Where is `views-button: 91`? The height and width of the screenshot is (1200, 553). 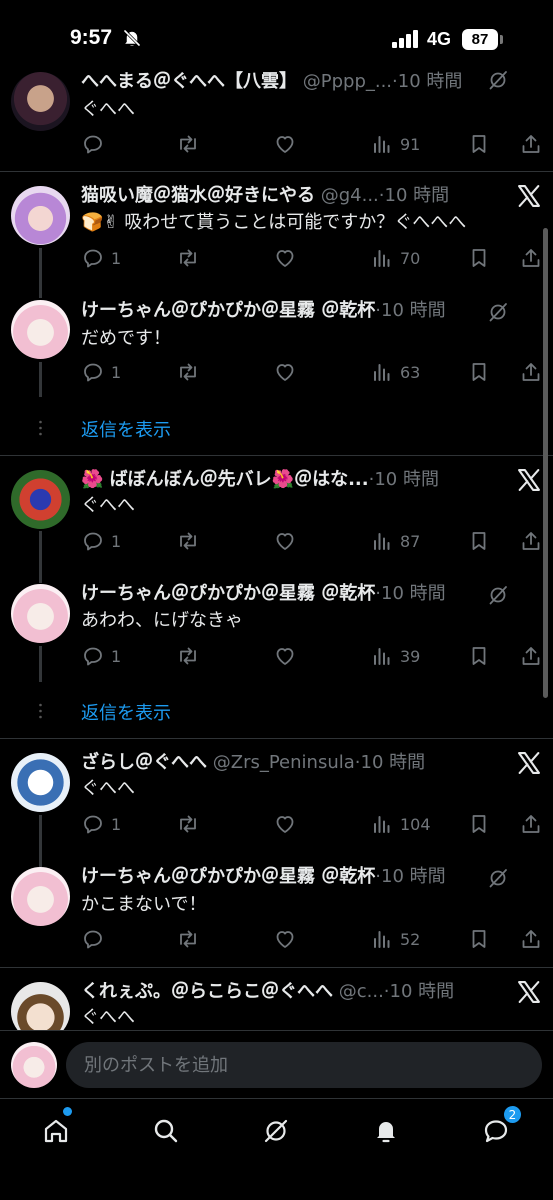
views-button: 91 is located at coordinates (395, 144).